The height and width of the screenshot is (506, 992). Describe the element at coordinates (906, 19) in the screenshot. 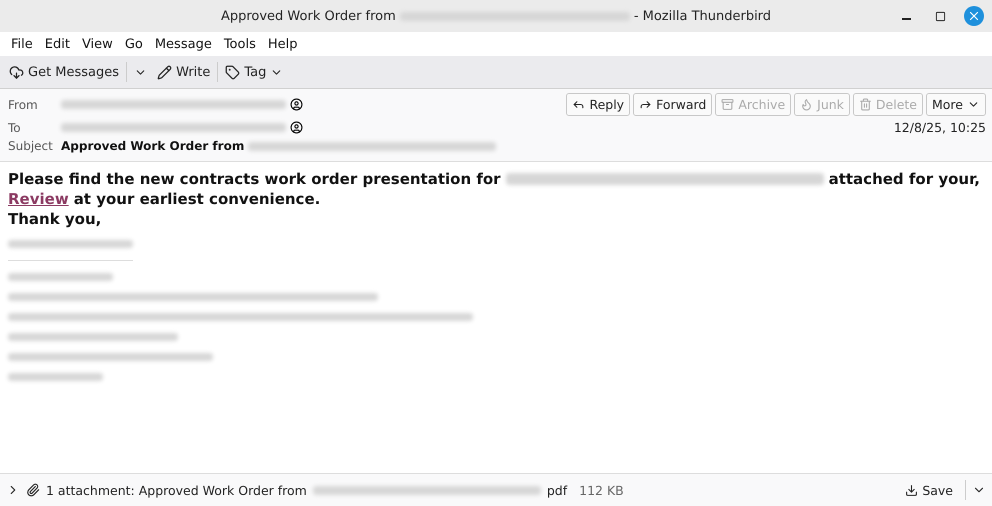

I see `minimize-icon` at that location.